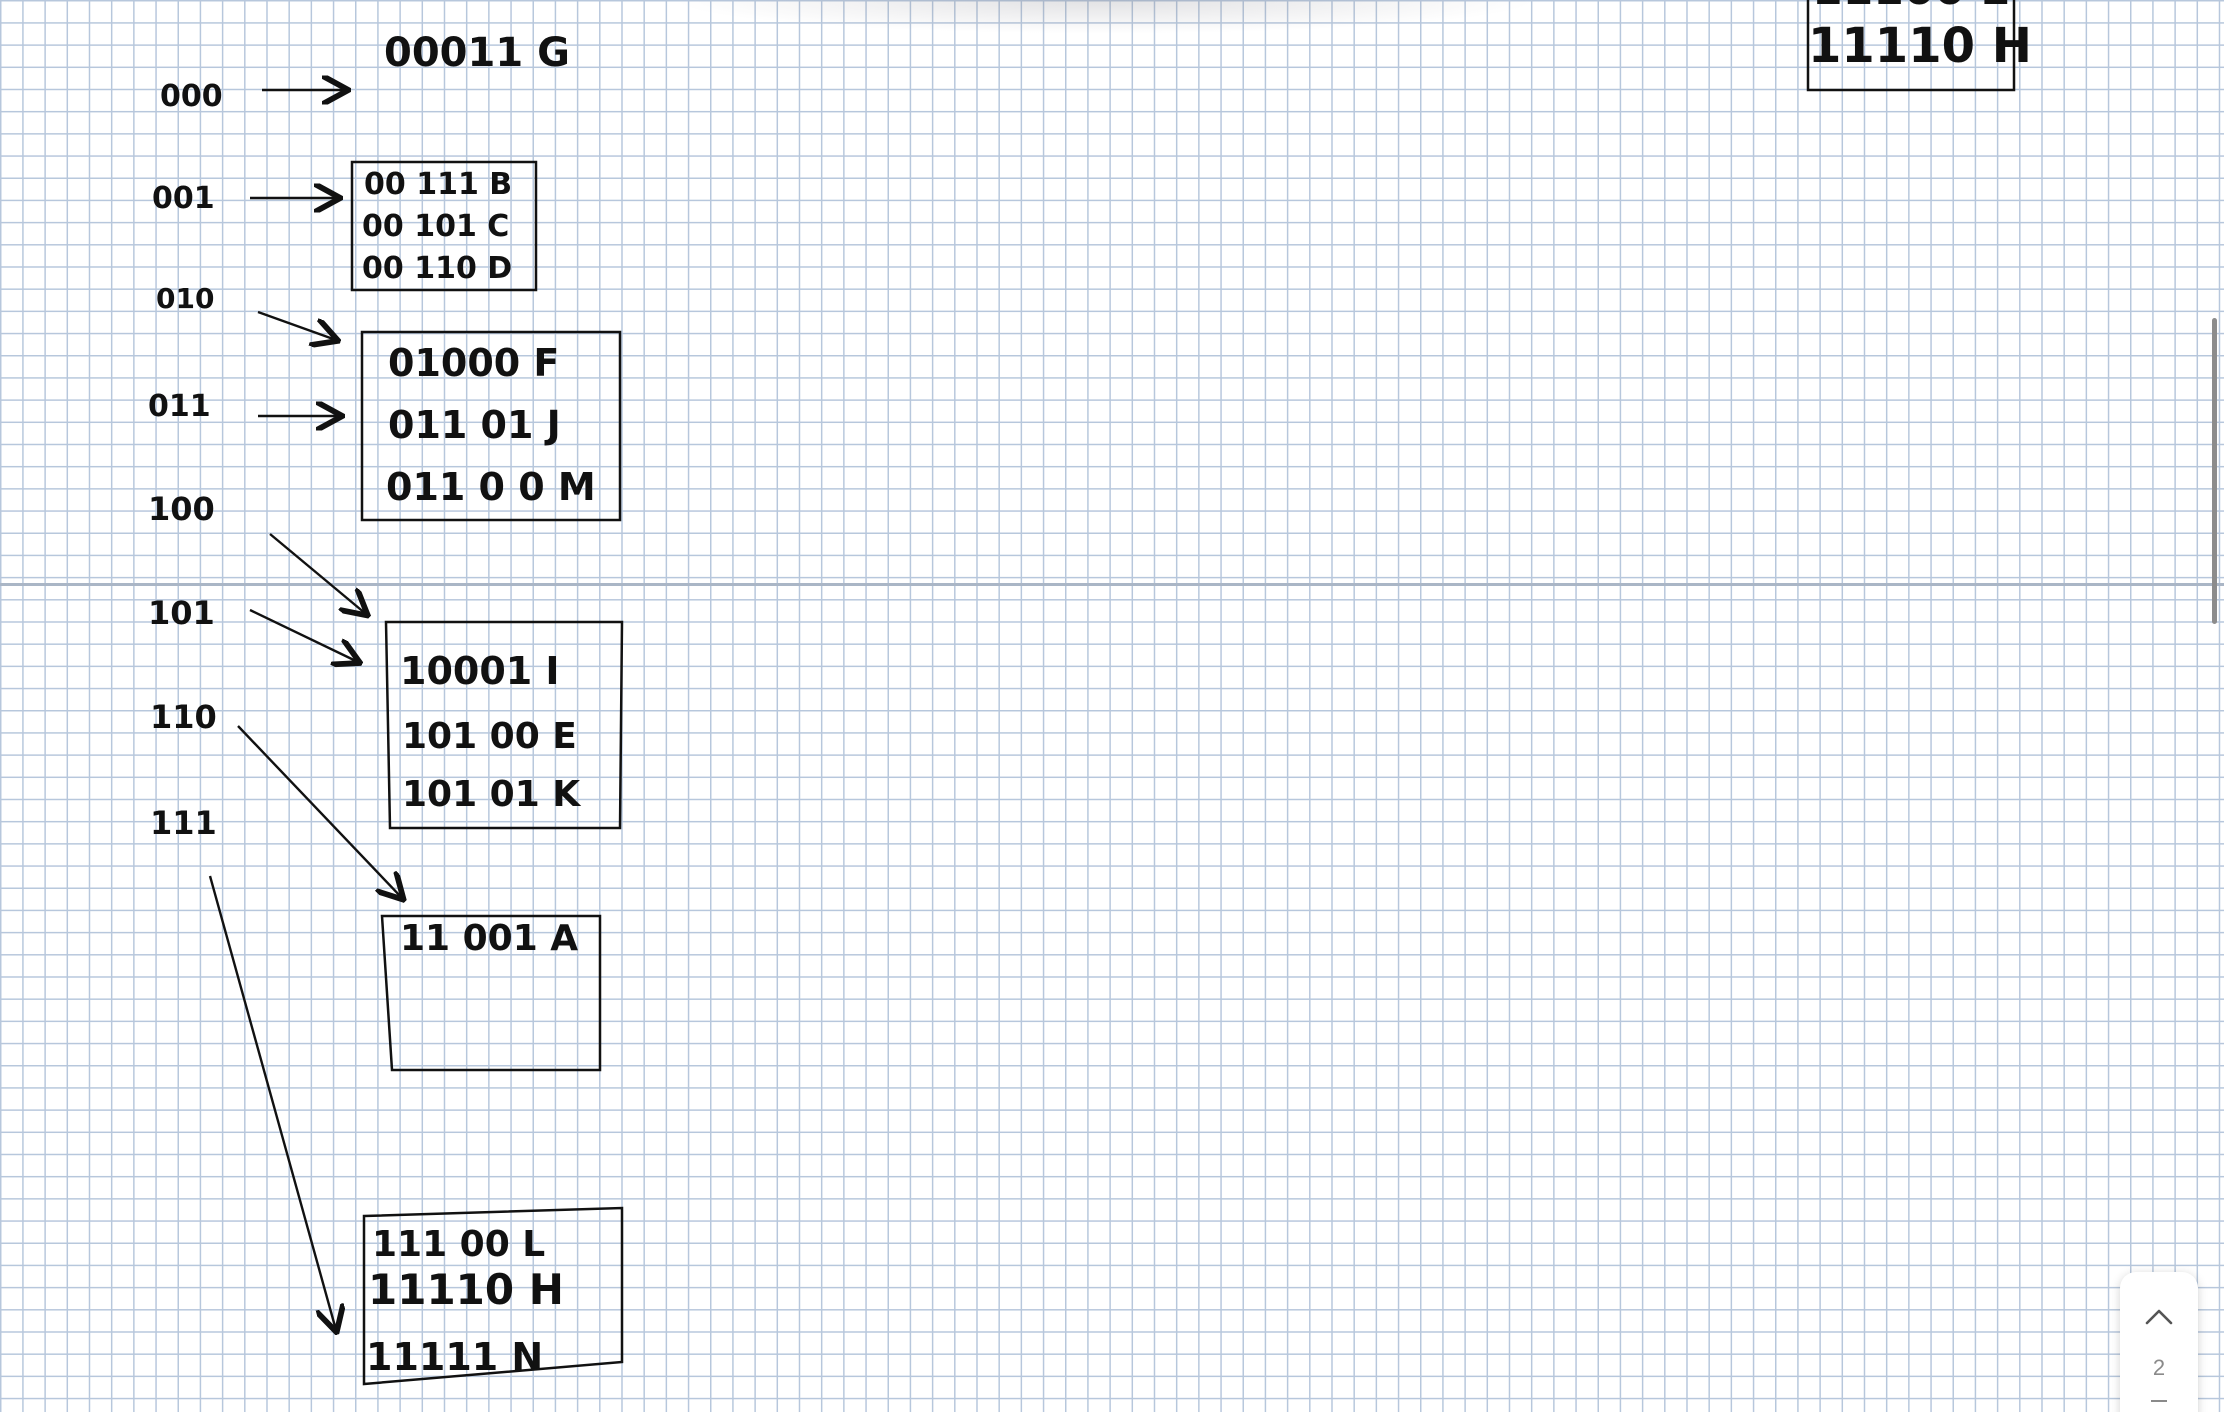  What do you see at coordinates (179, 406) in the screenshot?
I see `key-label: 011` at bounding box center [179, 406].